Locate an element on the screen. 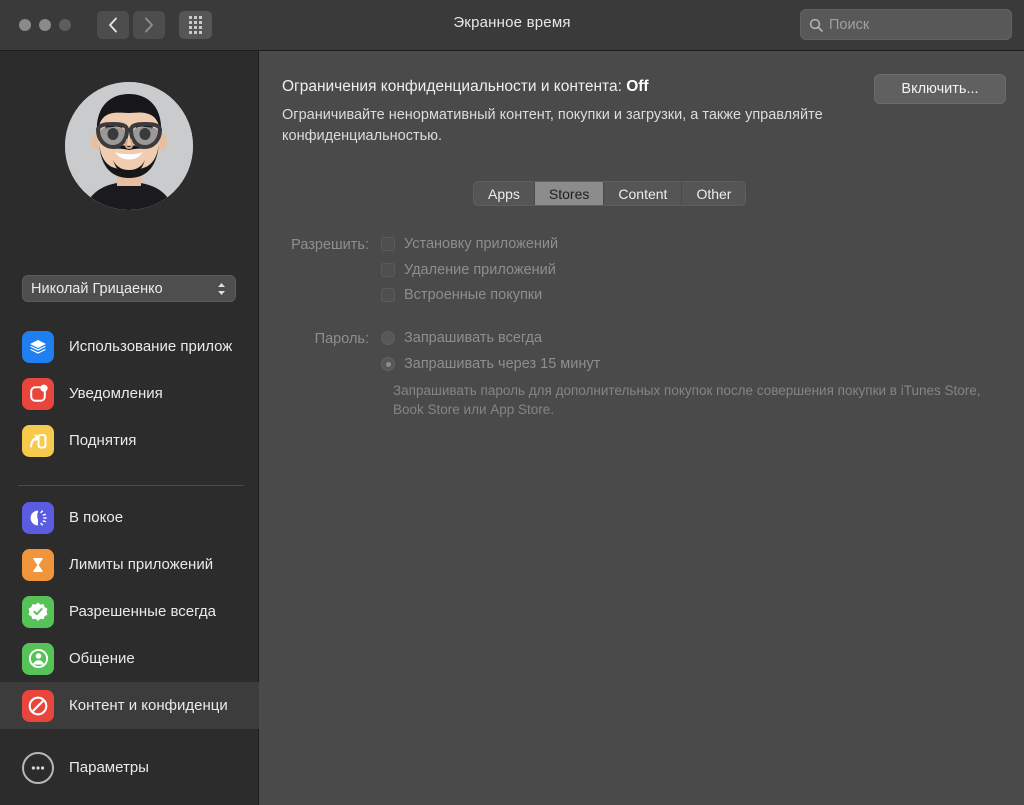  avatar is located at coordinates (129, 146).